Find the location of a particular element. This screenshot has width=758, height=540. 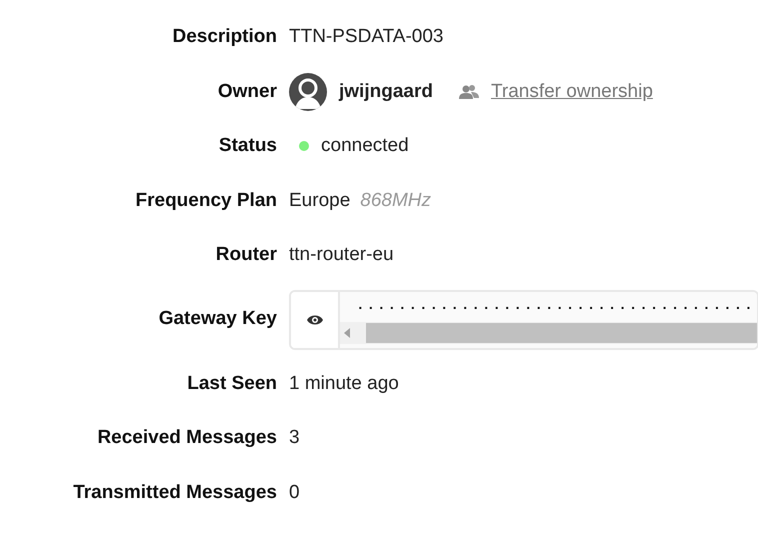

eye-icon is located at coordinates (315, 320).